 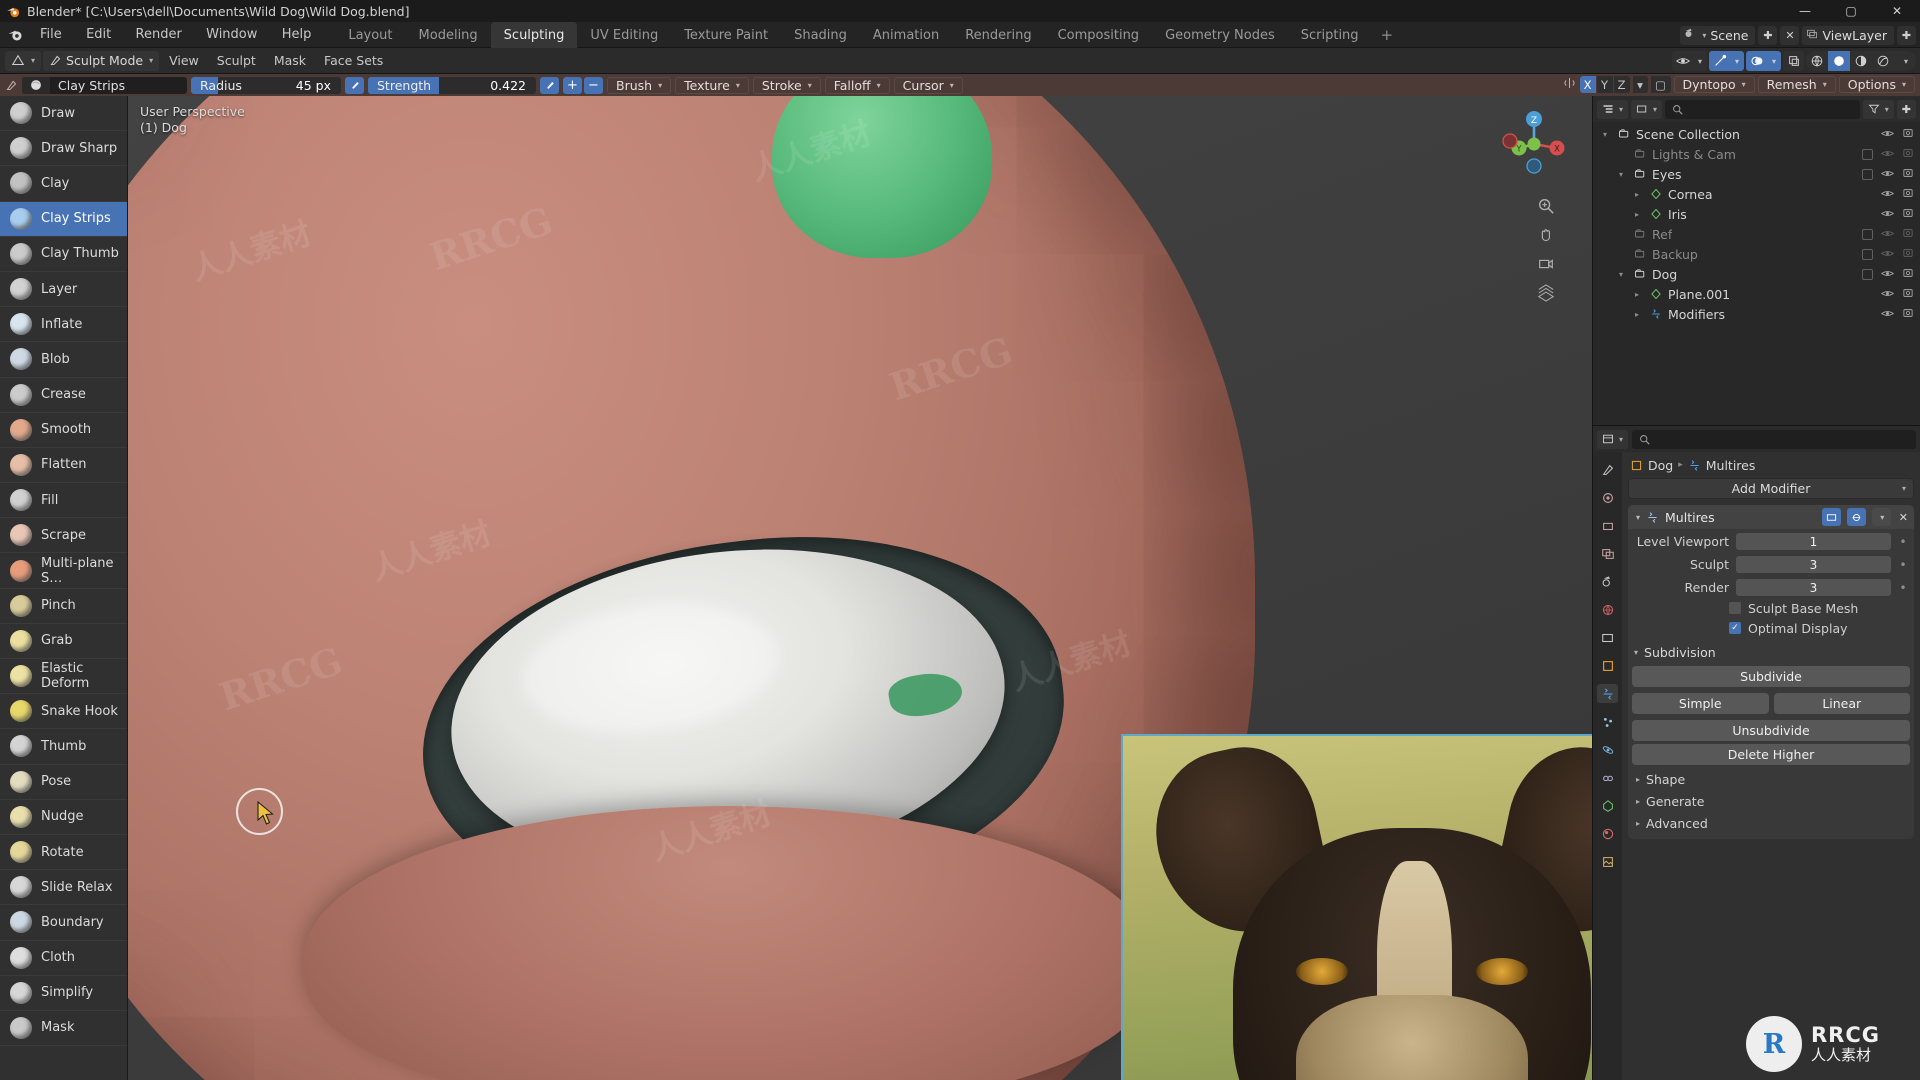 What do you see at coordinates (1604, 84) in the screenshot?
I see `symmetry-y-button: Y` at bounding box center [1604, 84].